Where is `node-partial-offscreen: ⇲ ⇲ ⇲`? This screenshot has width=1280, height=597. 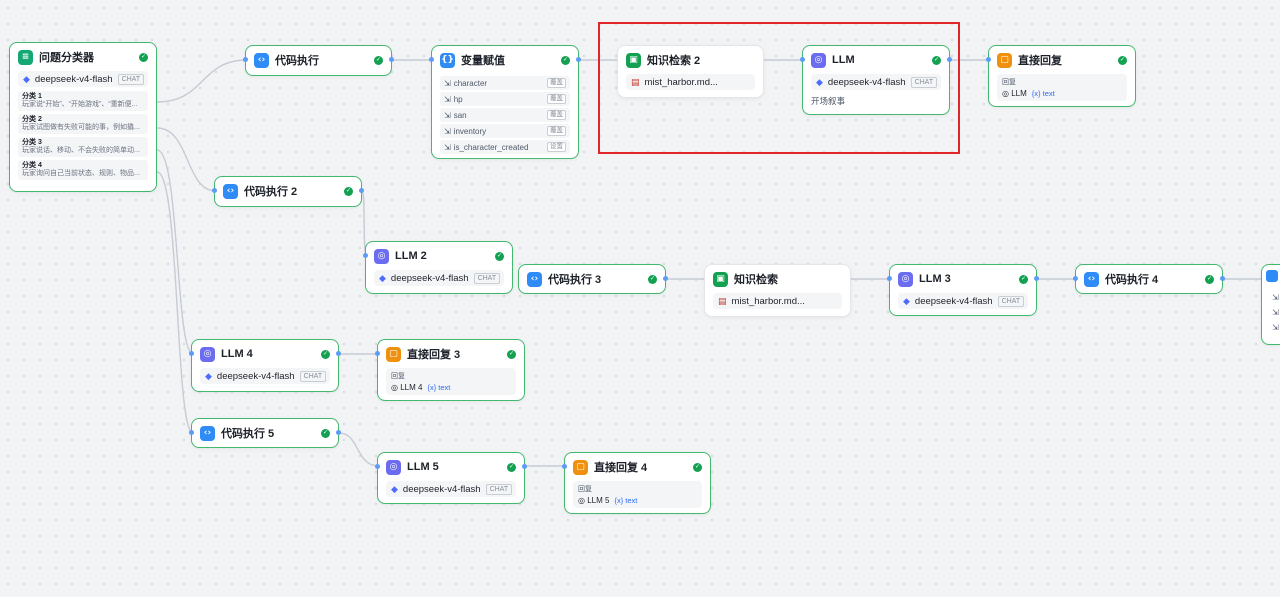 node-partial-offscreen: ⇲ ⇲ ⇲ is located at coordinates (1270, 304).